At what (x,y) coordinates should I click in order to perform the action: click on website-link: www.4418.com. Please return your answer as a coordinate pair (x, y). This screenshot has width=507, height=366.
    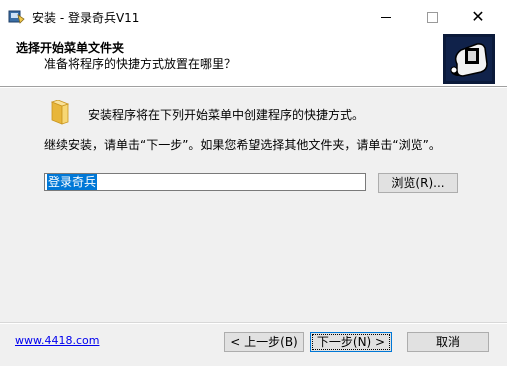
    Looking at the image, I should click on (57, 340).